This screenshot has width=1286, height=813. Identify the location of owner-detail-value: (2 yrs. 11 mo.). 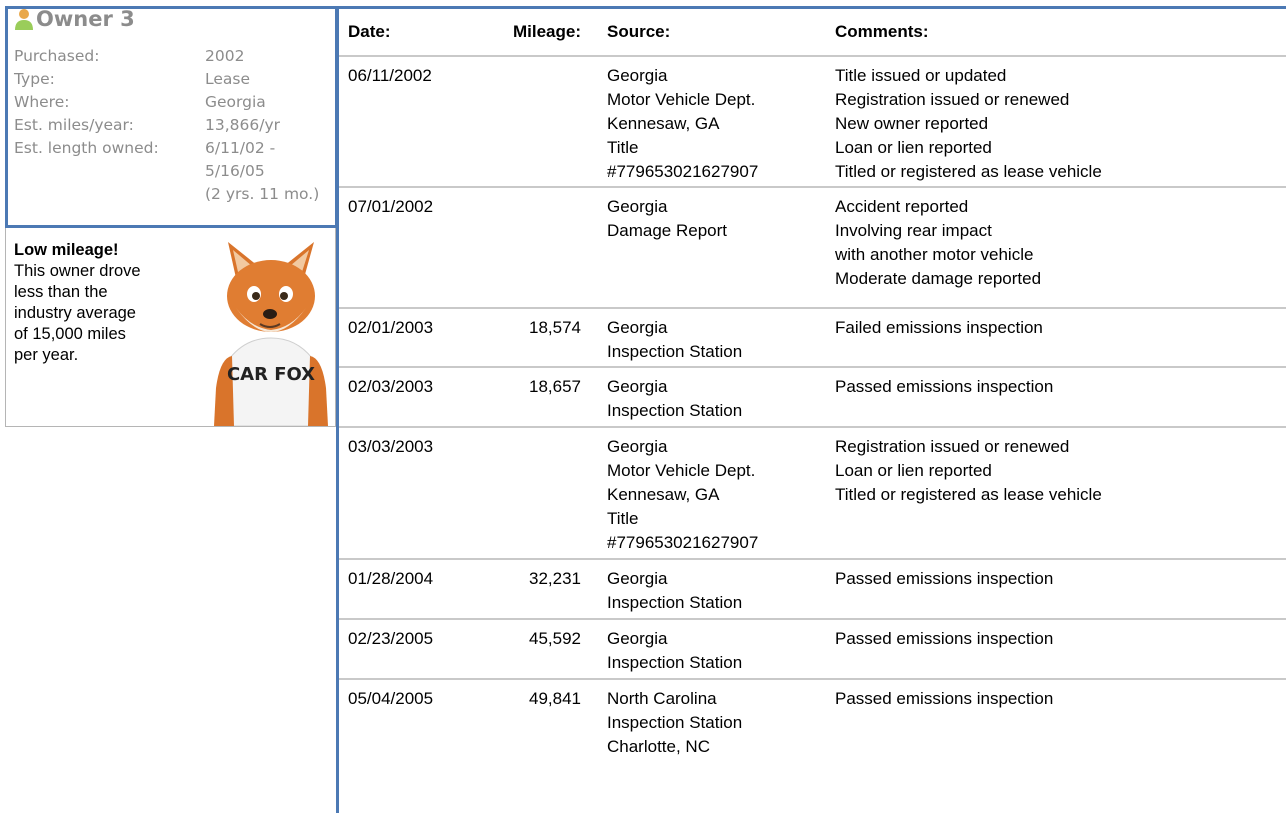
(262, 194).